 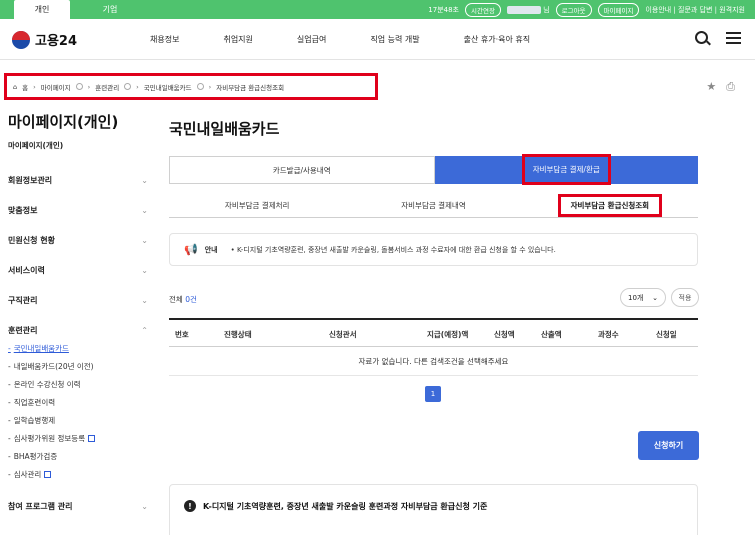 I want to click on page-size-select: 10개 ⌄, so click(x=643, y=297).